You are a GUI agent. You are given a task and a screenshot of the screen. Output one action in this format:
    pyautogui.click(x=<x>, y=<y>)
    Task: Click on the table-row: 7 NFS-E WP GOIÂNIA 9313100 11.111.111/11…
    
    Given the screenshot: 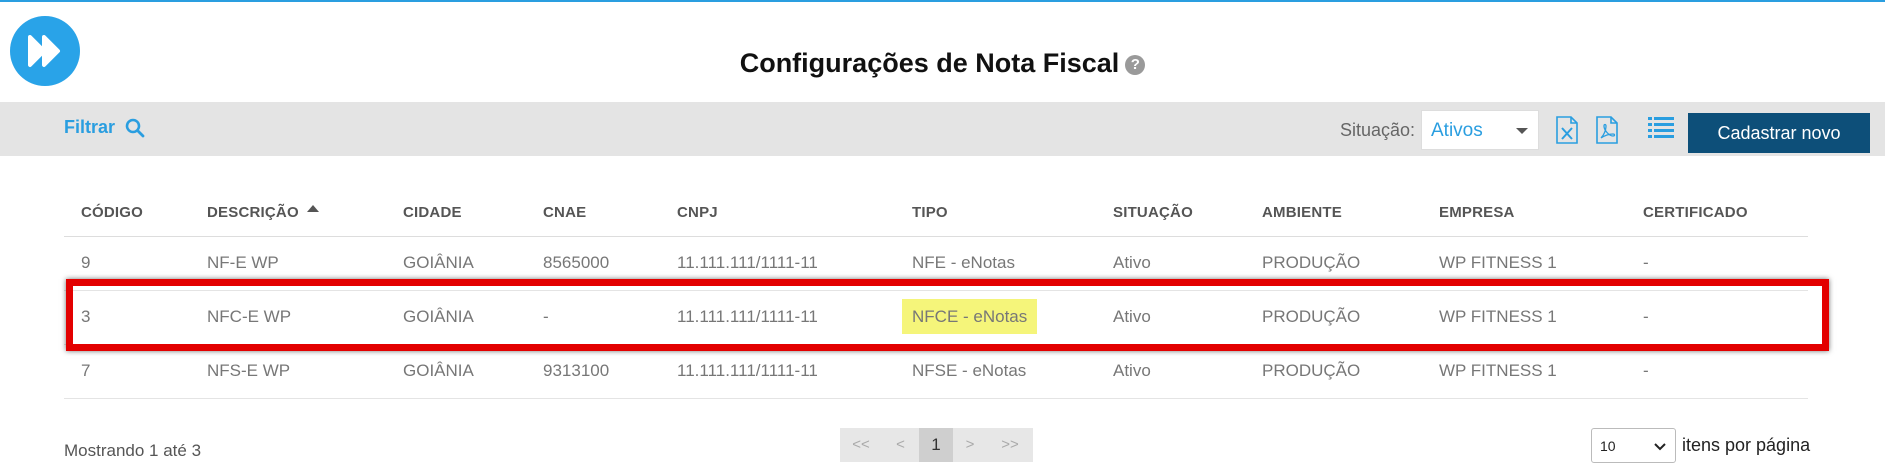 What is the action you would take?
    pyautogui.click(x=936, y=371)
    